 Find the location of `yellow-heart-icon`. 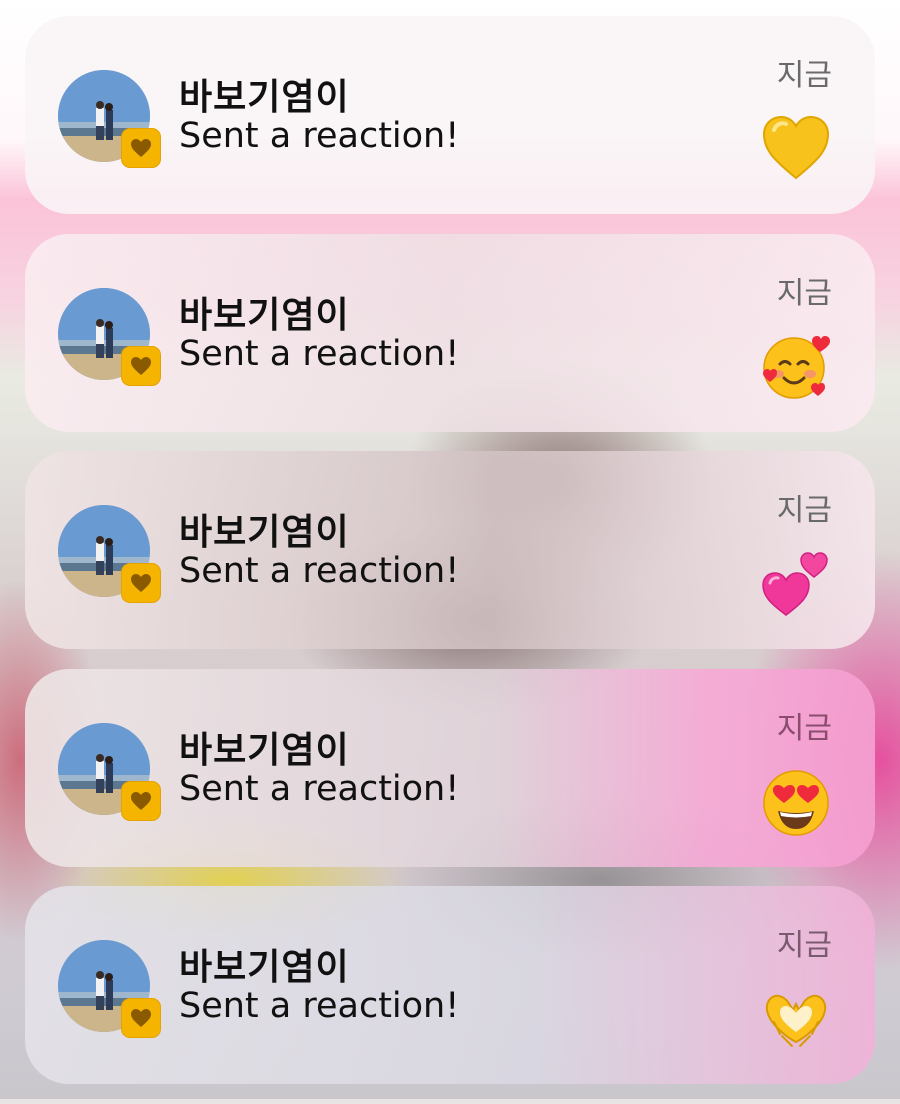

yellow-heart-icon is located at coordinates (796, 148).